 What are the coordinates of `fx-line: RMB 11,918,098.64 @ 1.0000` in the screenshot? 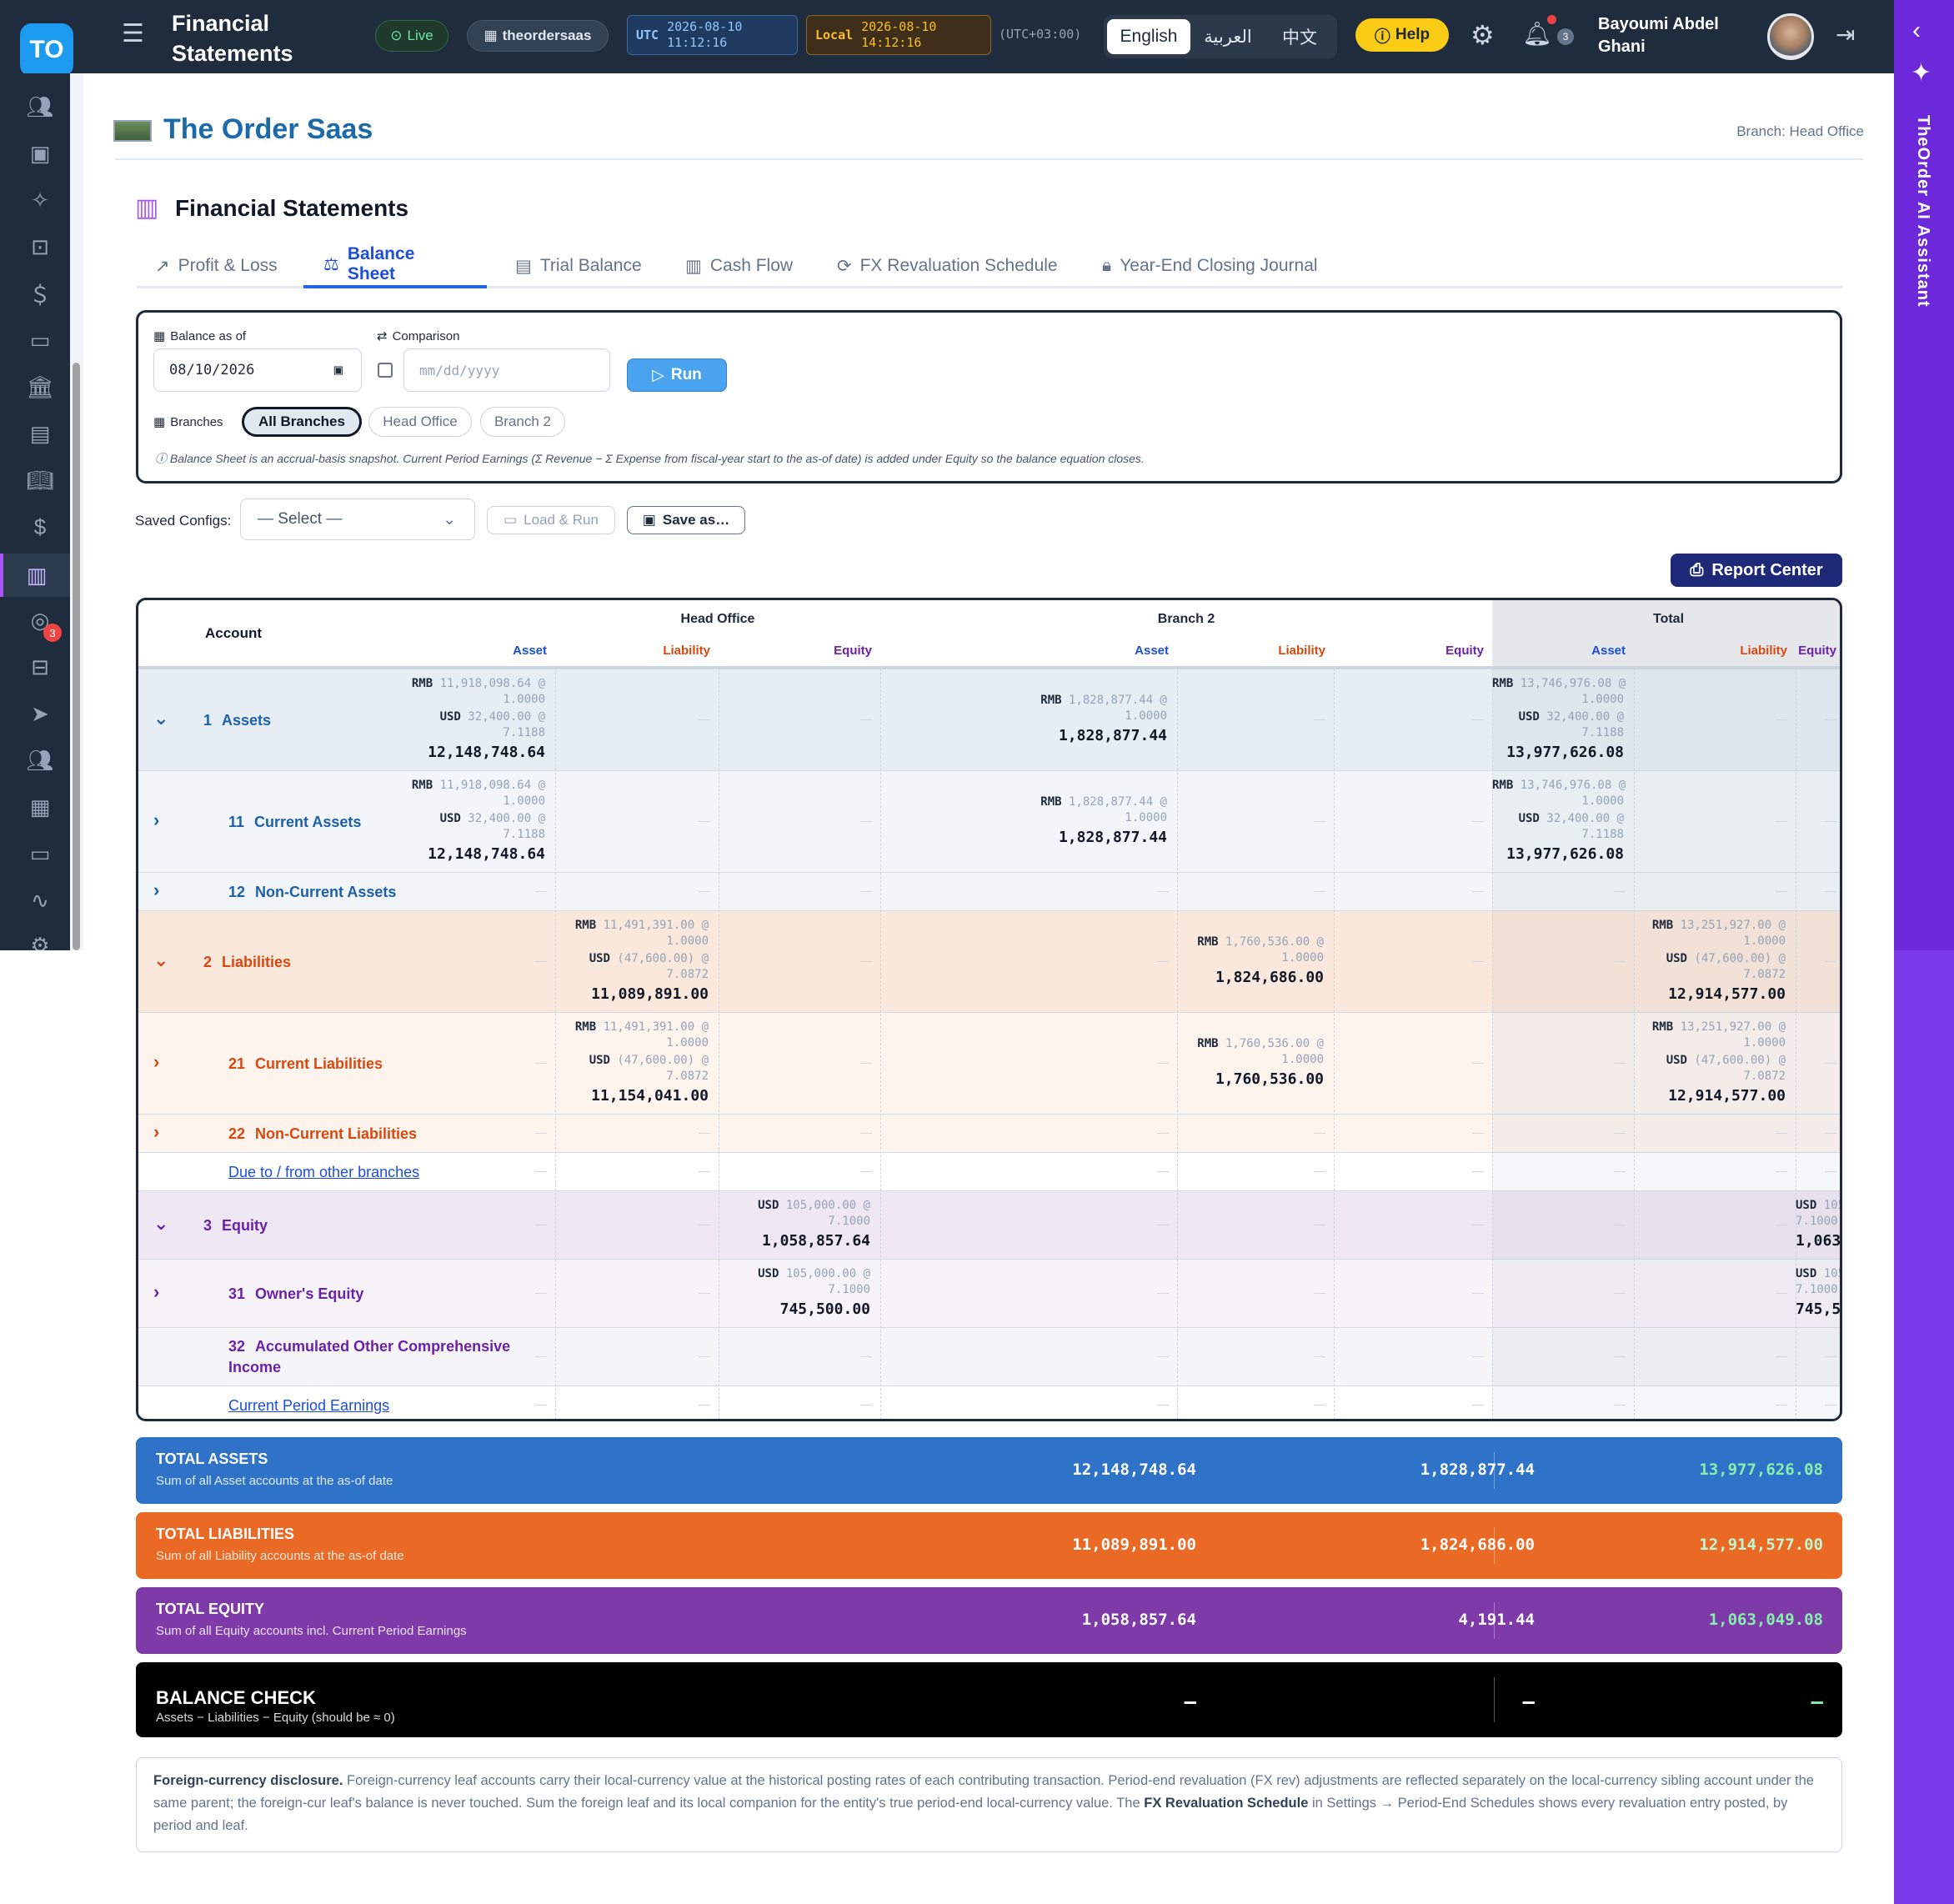 It's located at (341, 692).